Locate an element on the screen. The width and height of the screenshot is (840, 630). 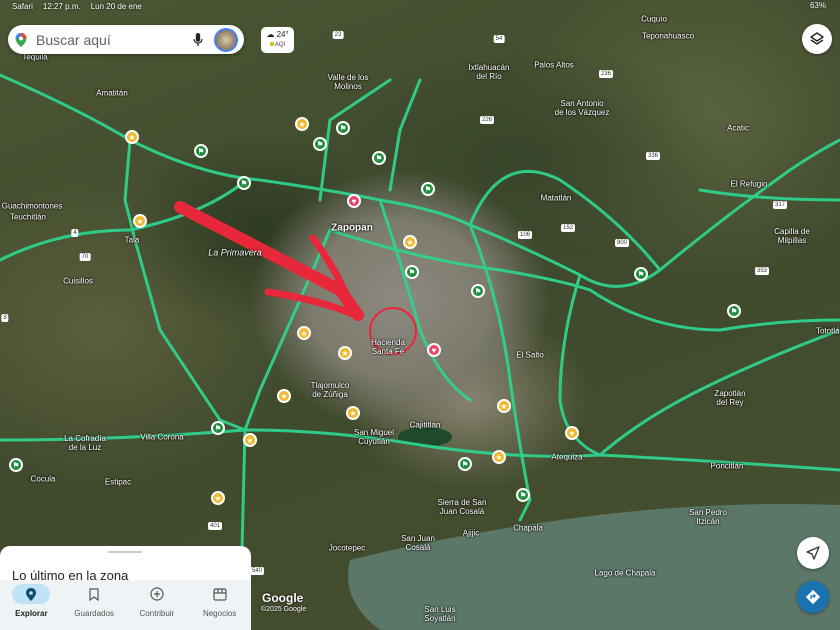
tab-label: Contribuir is located at coordinates (157, 613).